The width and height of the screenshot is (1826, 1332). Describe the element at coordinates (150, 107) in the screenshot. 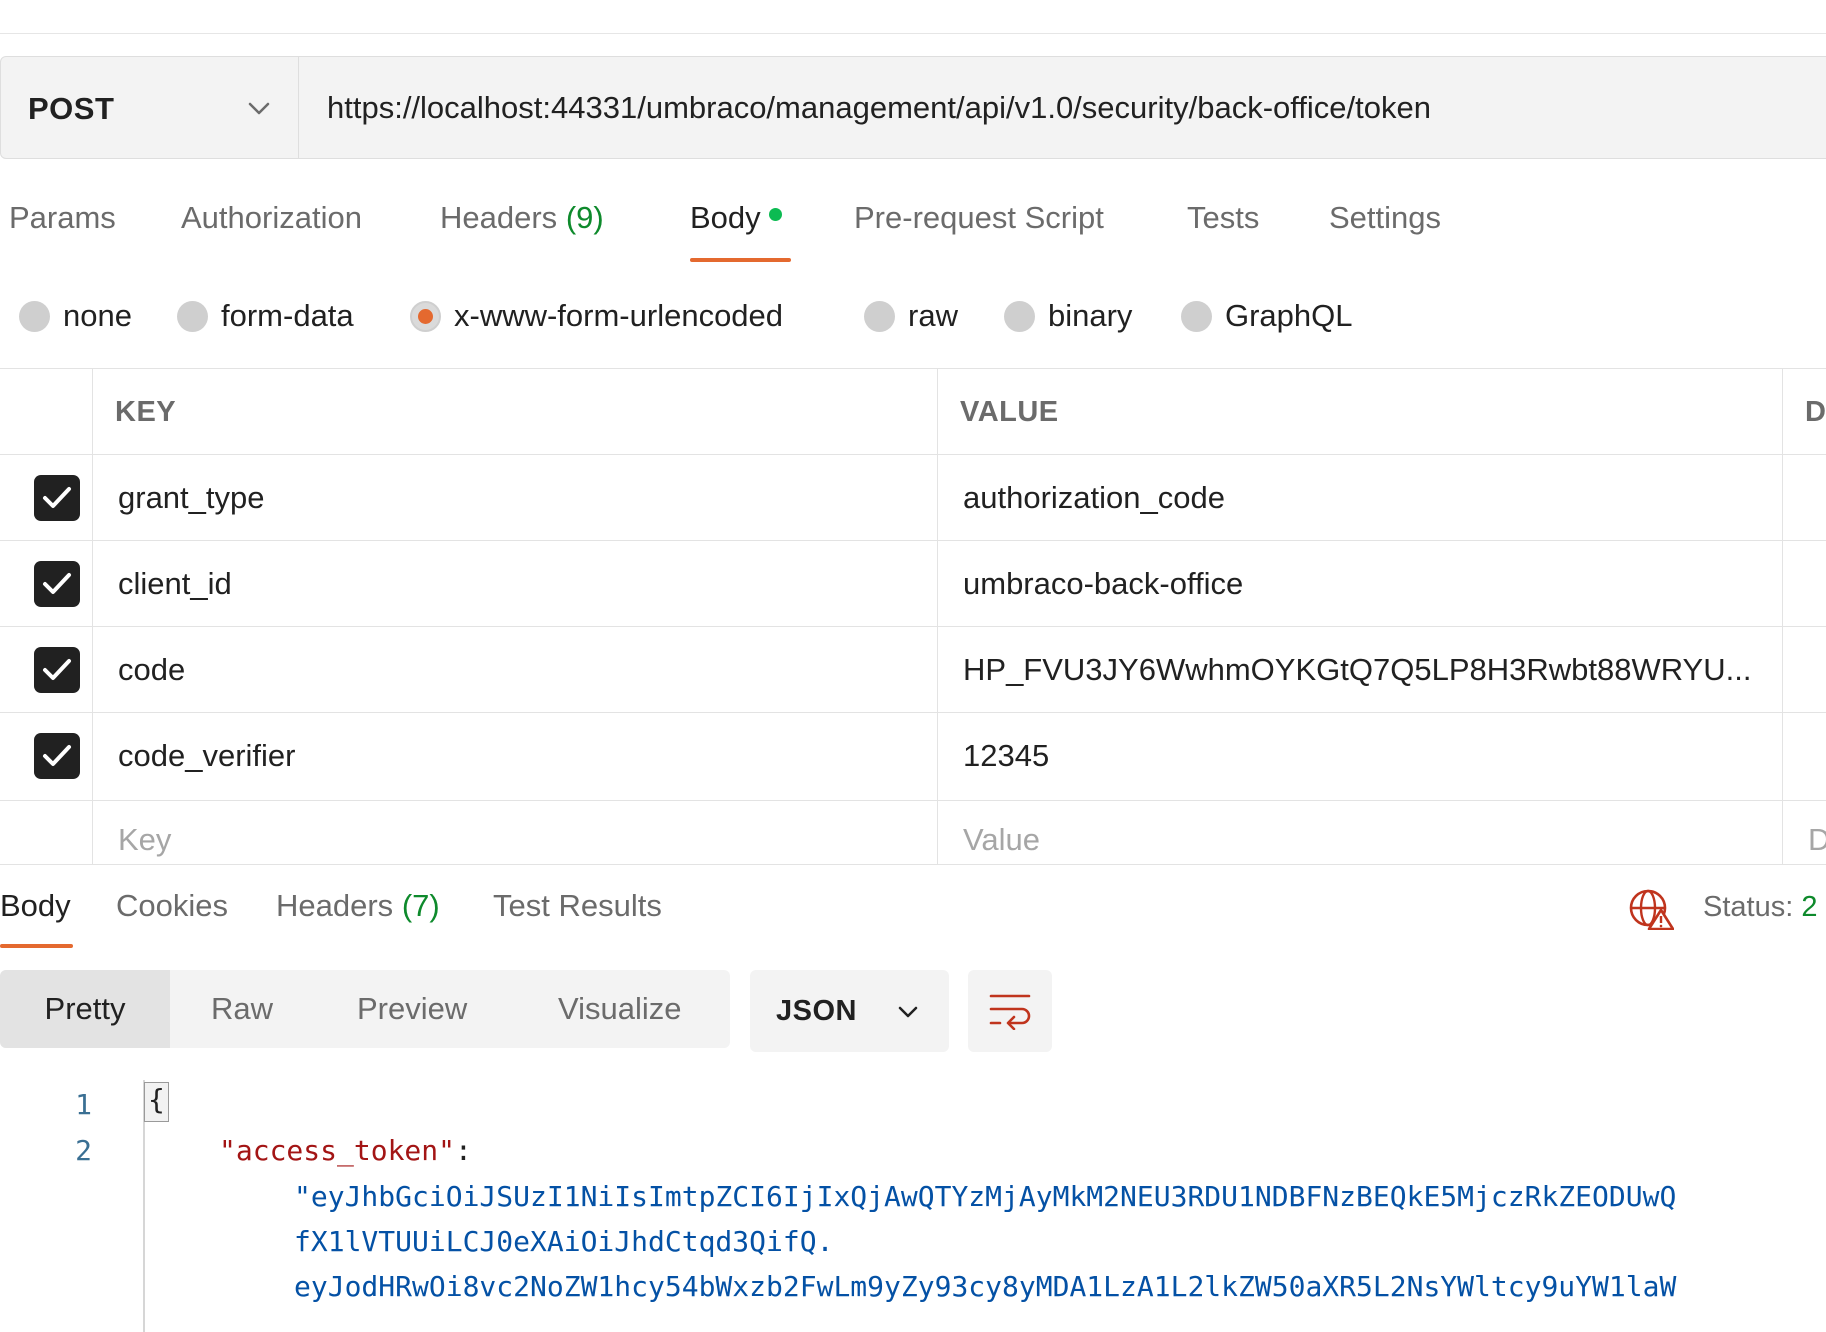

I see `method-select: POST` at that location.